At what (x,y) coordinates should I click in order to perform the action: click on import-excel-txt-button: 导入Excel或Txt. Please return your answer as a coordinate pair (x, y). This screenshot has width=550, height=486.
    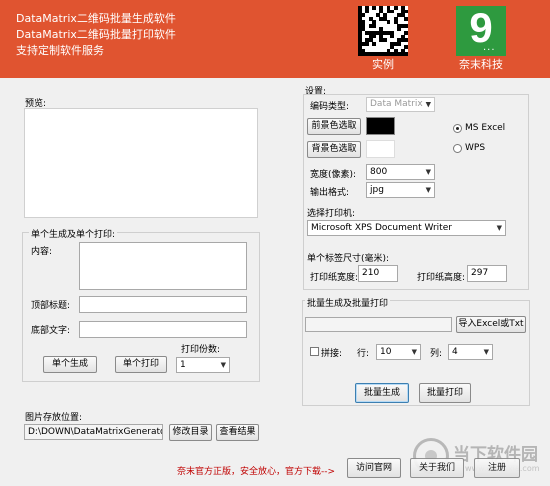
    Looking at the image, I should click on (491, 324).